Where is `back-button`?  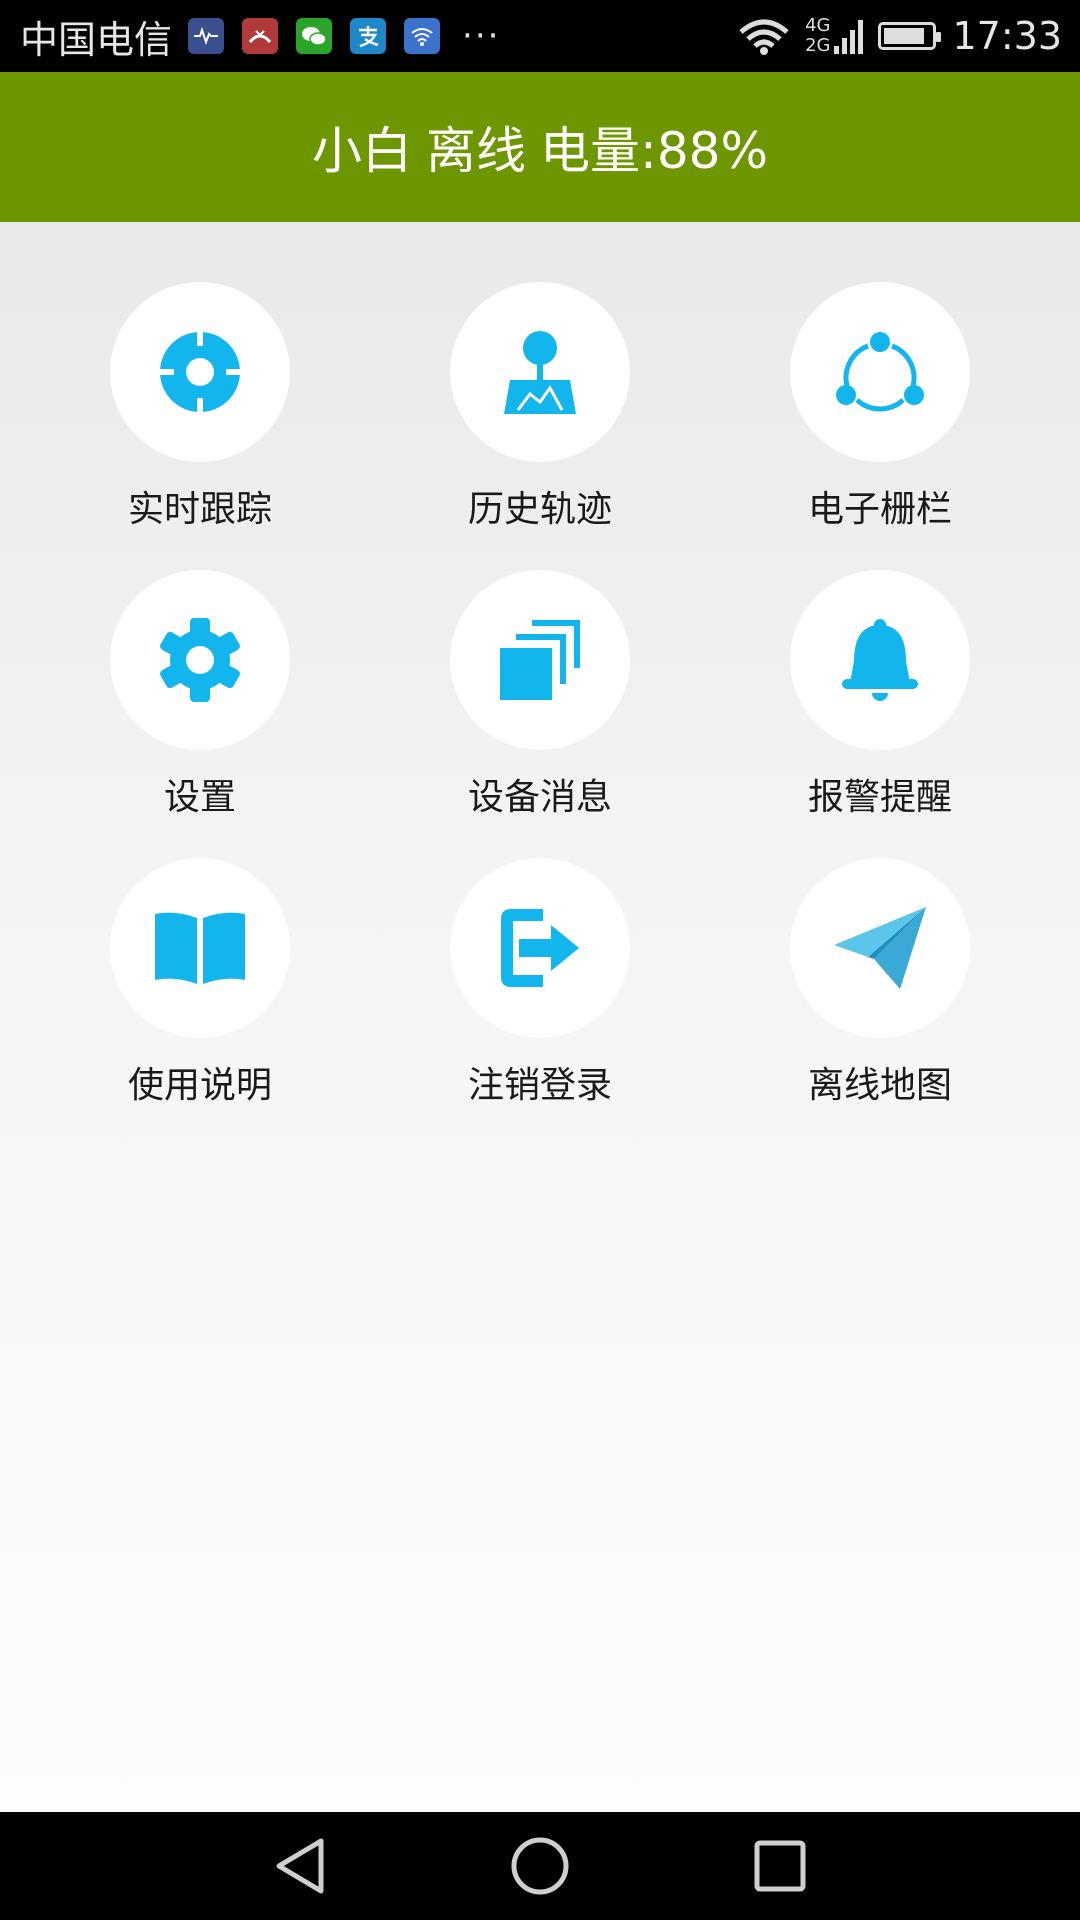 back-button is located at coordinates (300, 1866).